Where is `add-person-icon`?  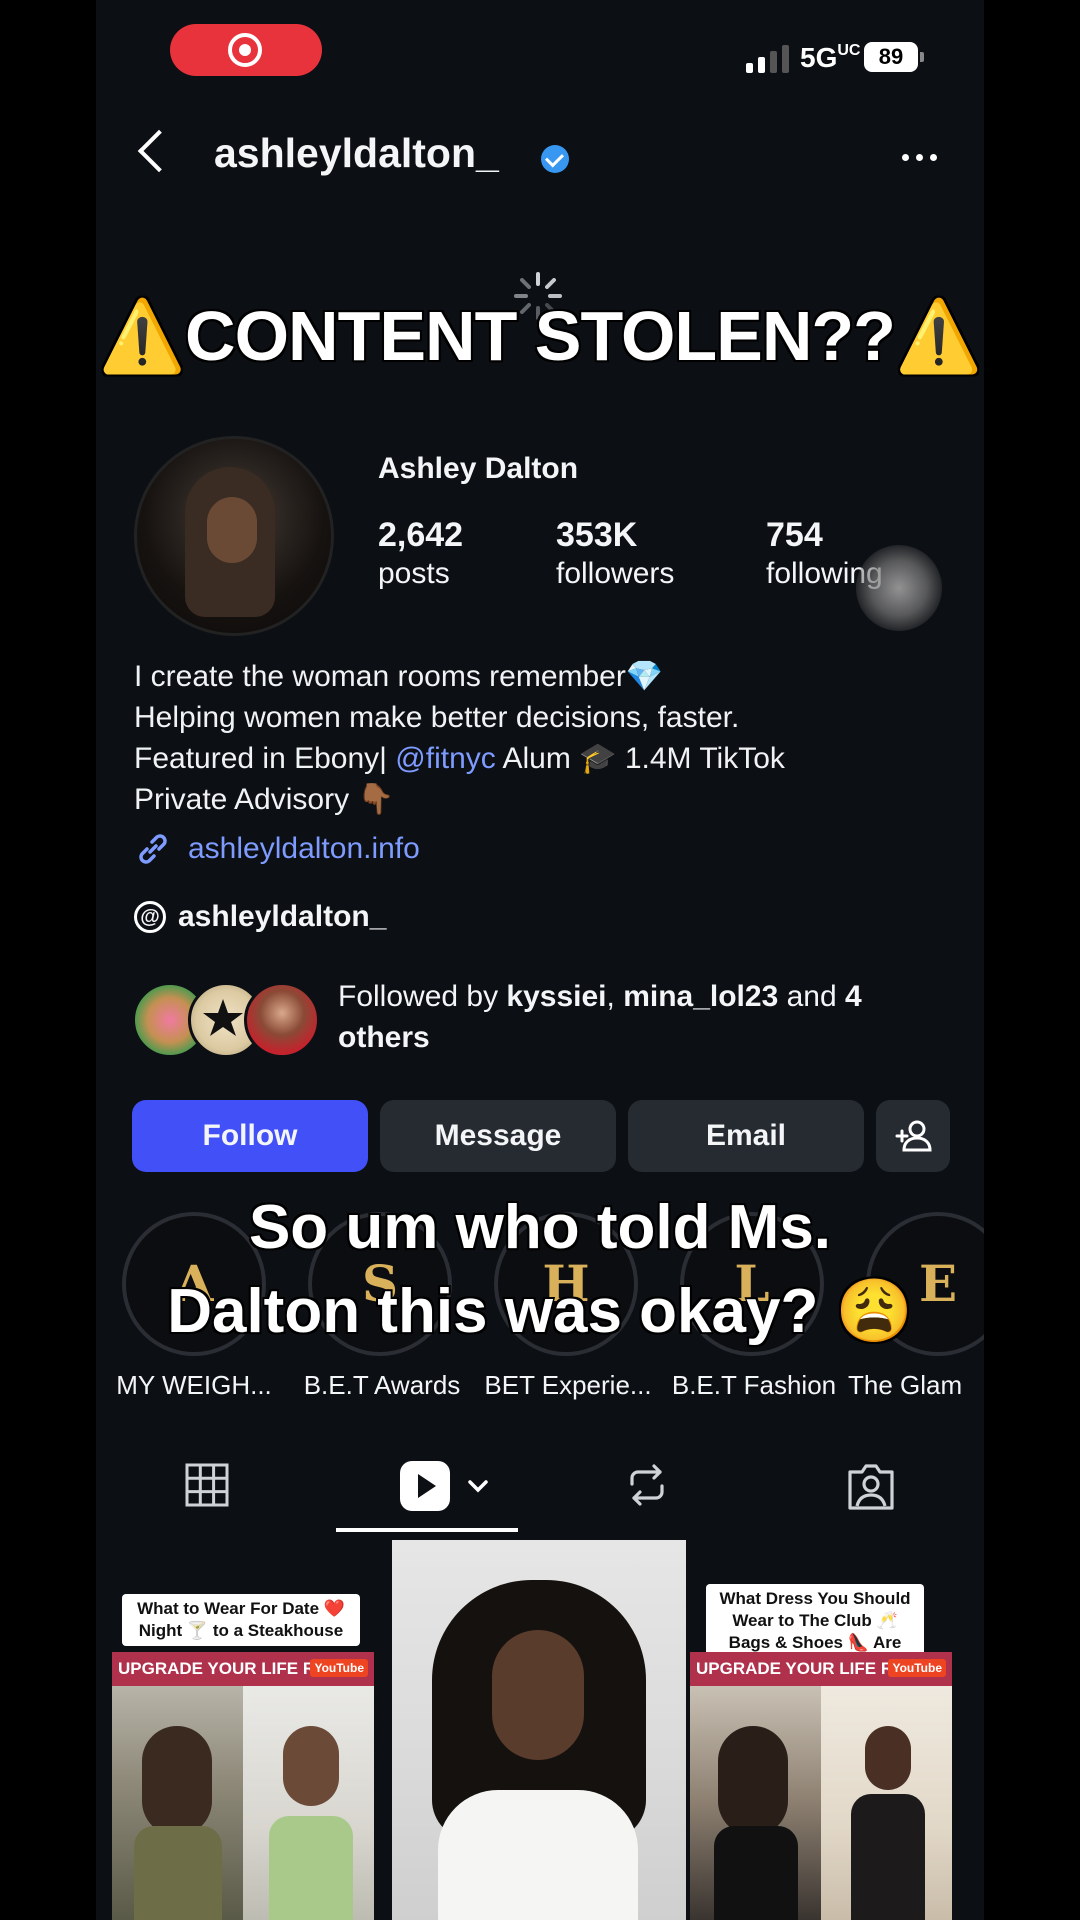 add-person-icon is located at coordinates (913, 1136).